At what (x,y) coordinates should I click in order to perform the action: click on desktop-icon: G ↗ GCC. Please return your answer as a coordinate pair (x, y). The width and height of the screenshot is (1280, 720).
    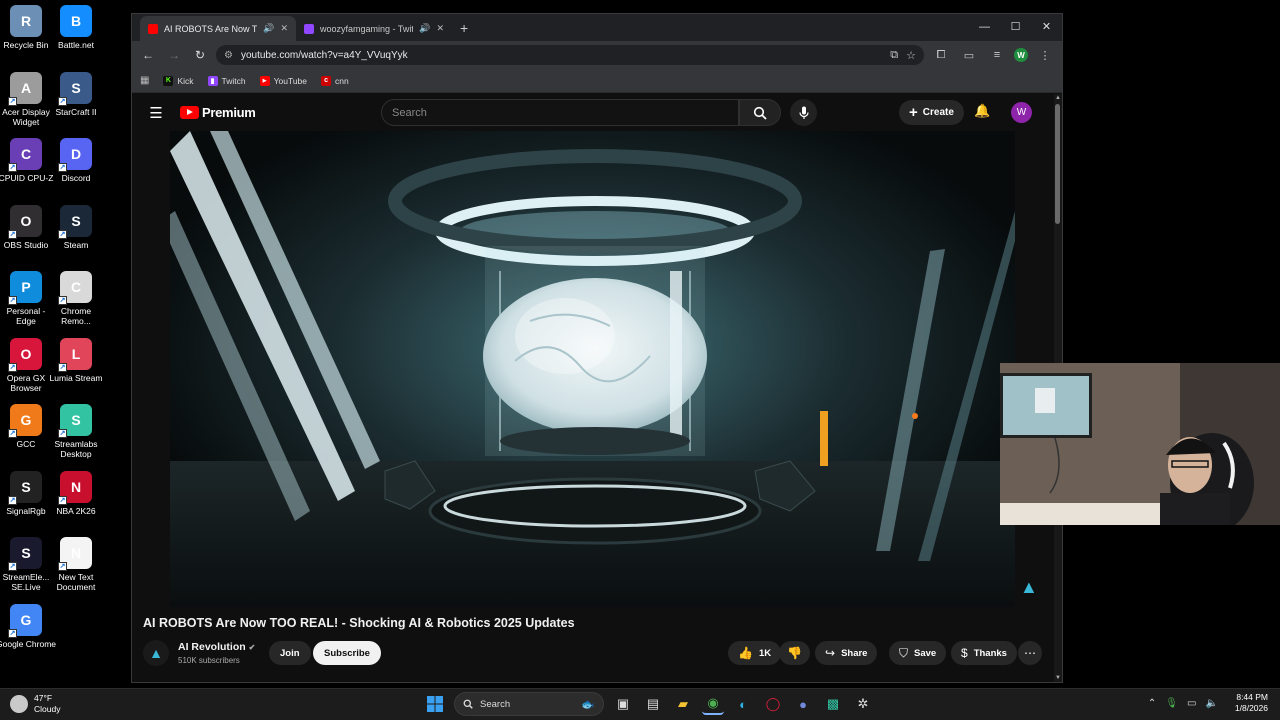
    Looking at the image, I should click on (26, 426).